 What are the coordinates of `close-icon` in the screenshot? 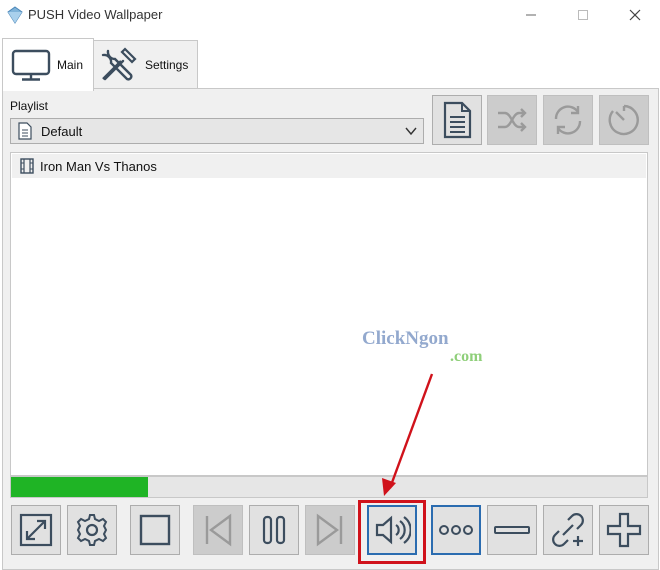 It's located at (635, 15).